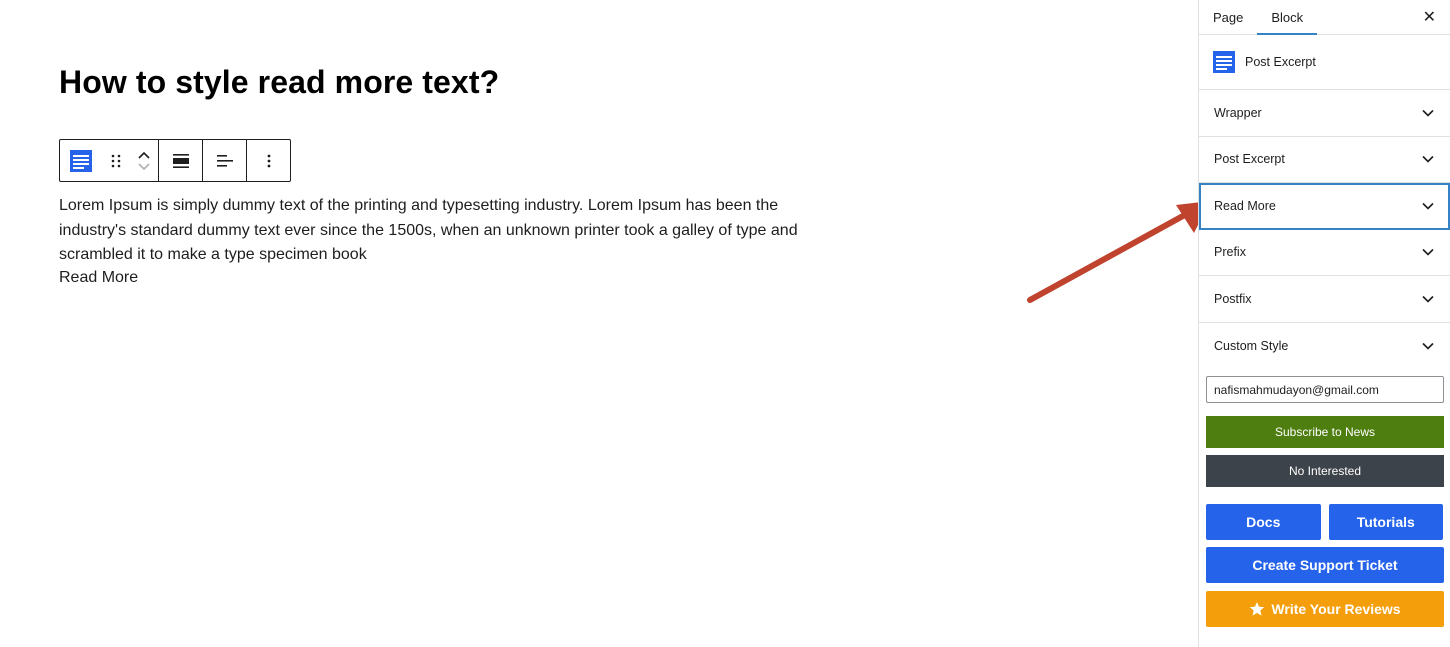 This screenshot has height=647, width=1450. I want to click on panel-prefix: Prefix, so click(1324, 253).